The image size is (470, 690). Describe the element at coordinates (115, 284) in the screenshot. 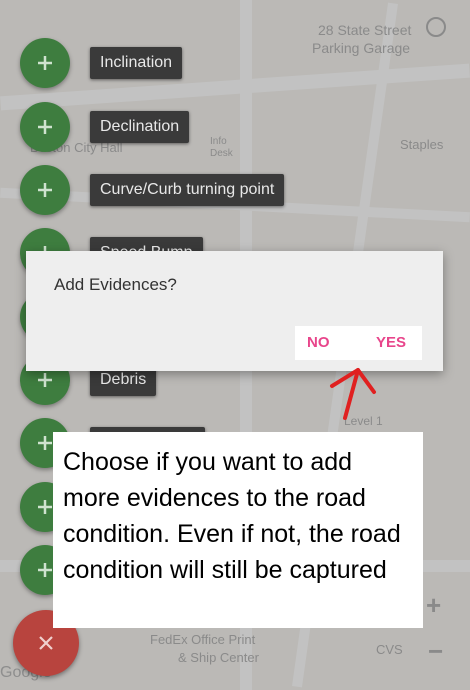

I see `dialog-title: Add Evidences?` at that location.